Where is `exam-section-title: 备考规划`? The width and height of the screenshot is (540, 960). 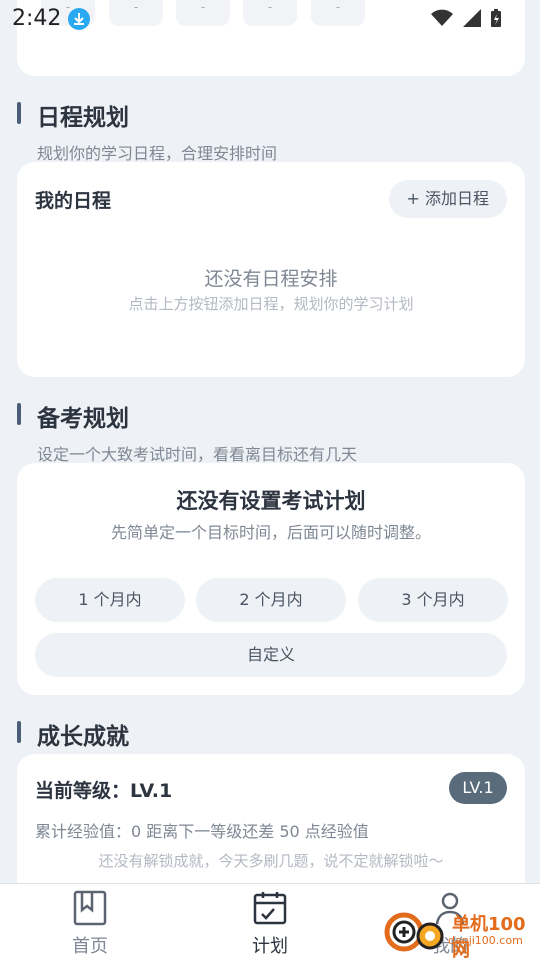
exam-section-title: 备考规划 is located at coordinates (73, 416).